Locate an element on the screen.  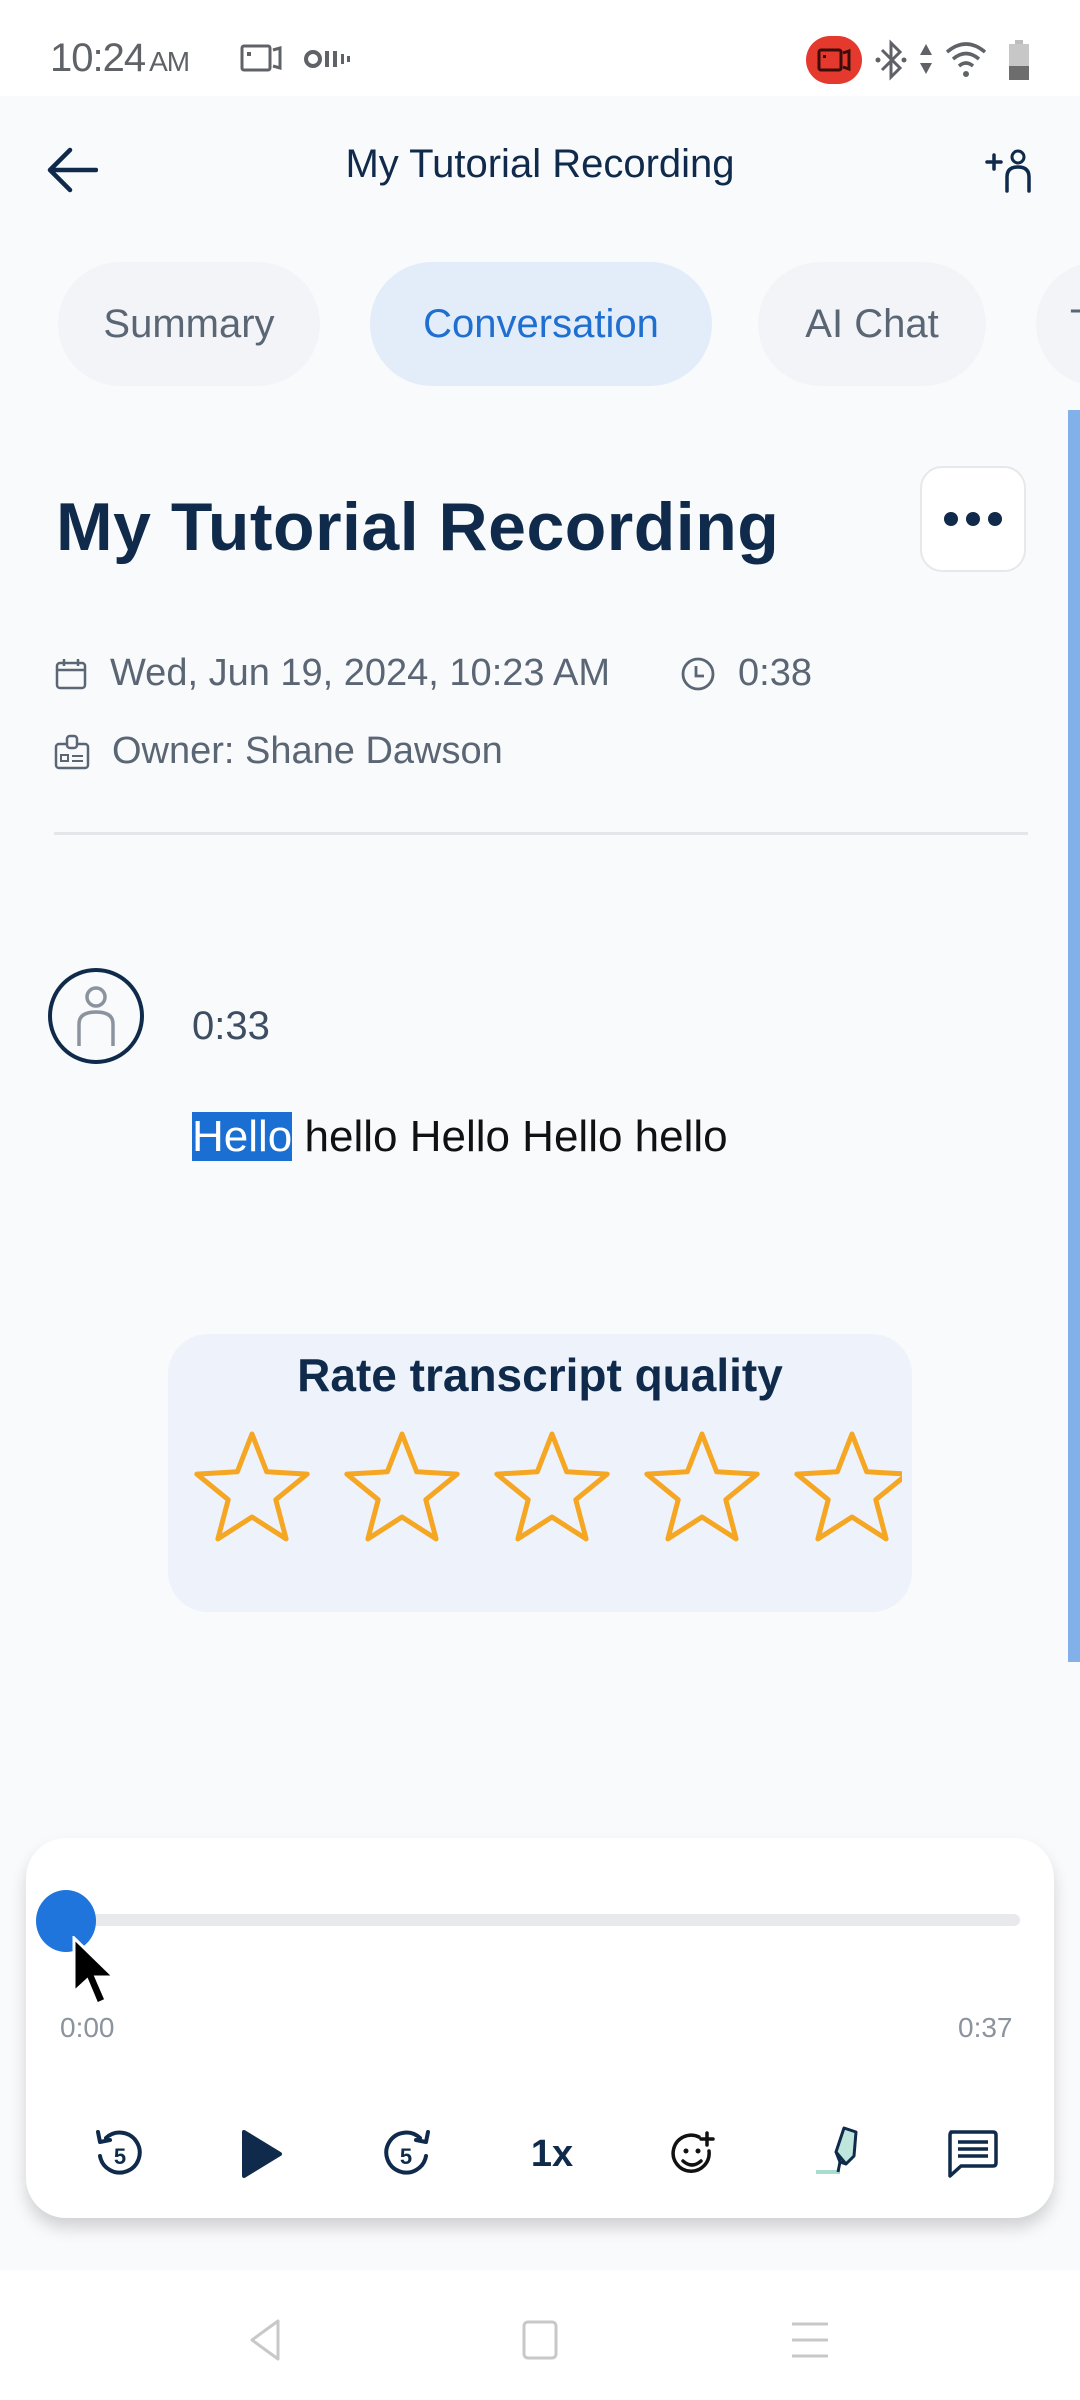
transcript-text: Hello hello Hello Hello hello is located at coordinates (460, 1137).